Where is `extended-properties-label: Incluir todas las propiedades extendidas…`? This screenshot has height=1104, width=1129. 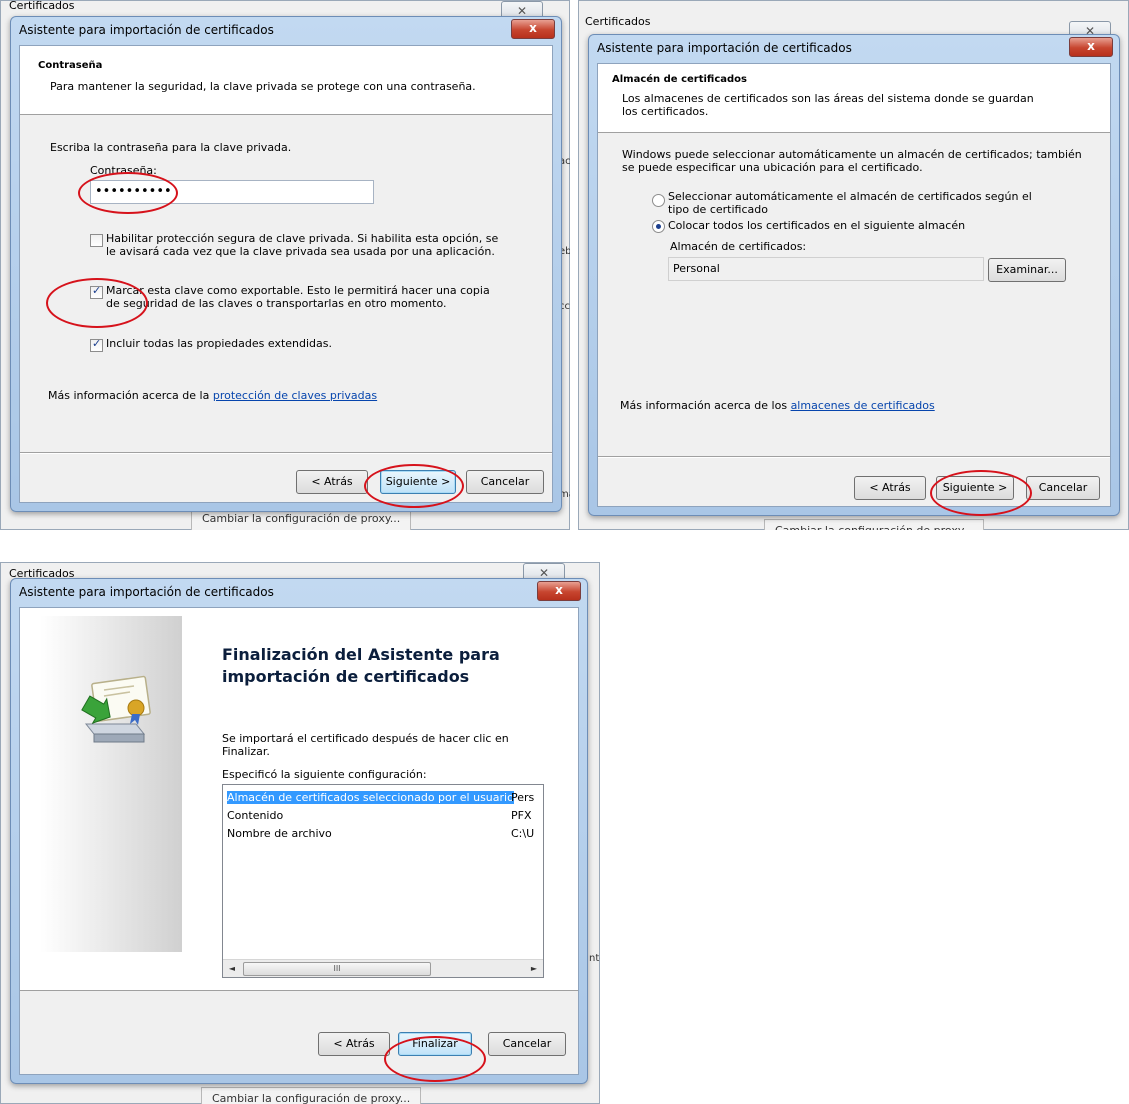
extended-properties-label: Incluir todas las propiedades extendidas… is located at coordinates (219, 343).